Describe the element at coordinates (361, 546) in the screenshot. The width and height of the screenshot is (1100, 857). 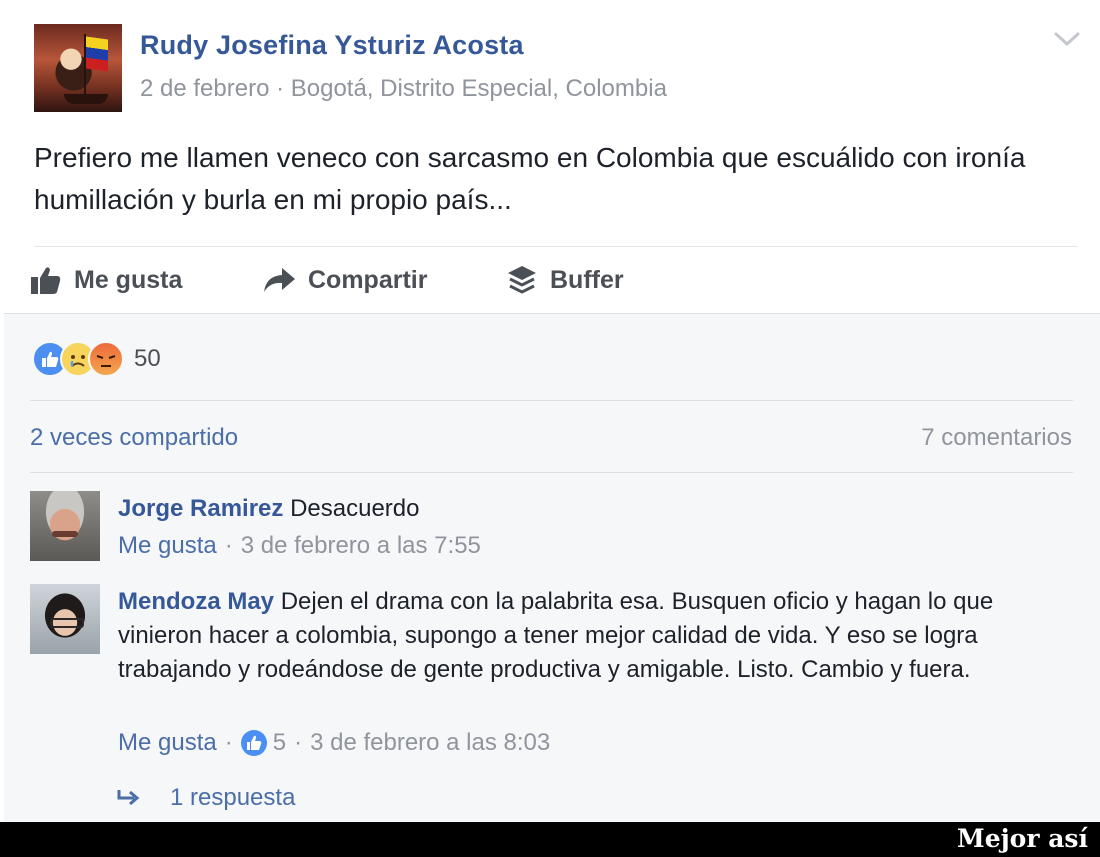
I see `comment-time: 3 de febrero a las 7:55` at that location.